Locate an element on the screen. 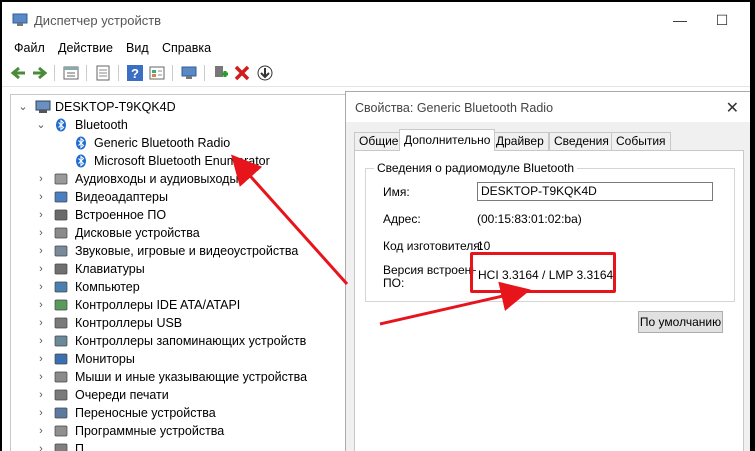  name-field: DESKTOP-T9KQK4D is located at coordinates (595, 191).